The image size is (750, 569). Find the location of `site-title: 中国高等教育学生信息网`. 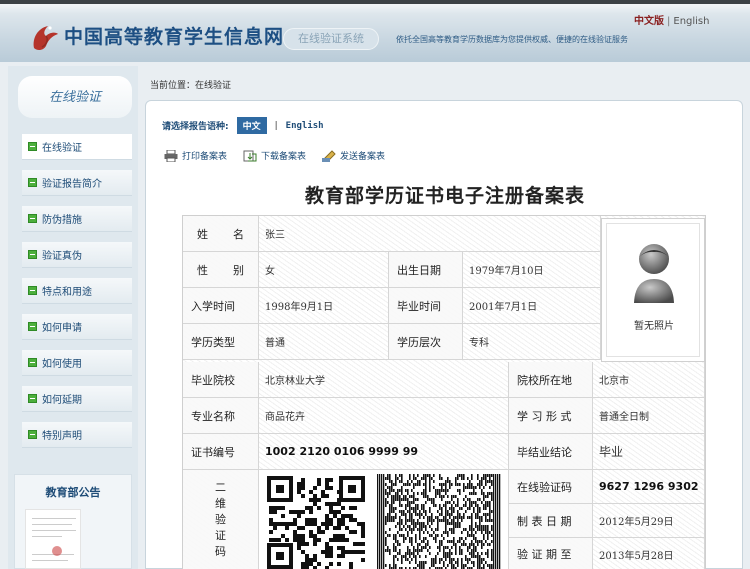

site-title: 中国高等教育学生信息网 is located at coordinates (174, 35).